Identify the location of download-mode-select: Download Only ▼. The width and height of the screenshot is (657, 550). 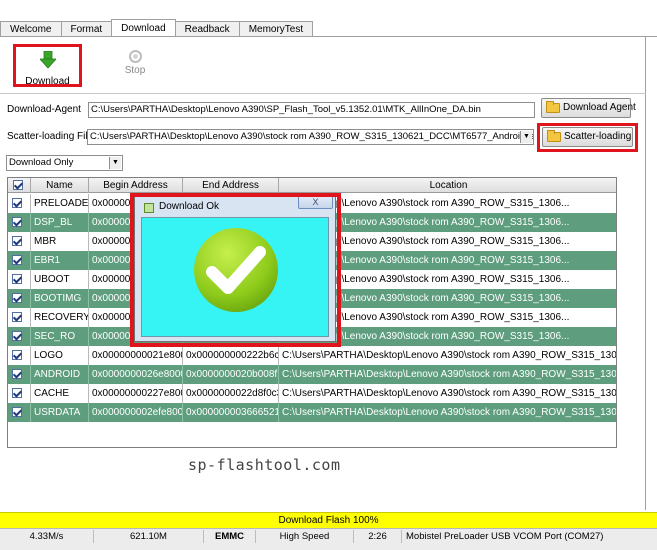
(64, 163).